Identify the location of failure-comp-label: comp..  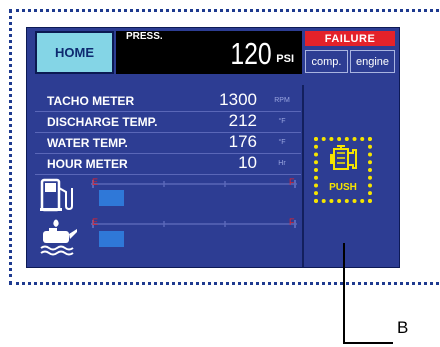
(326, 61).